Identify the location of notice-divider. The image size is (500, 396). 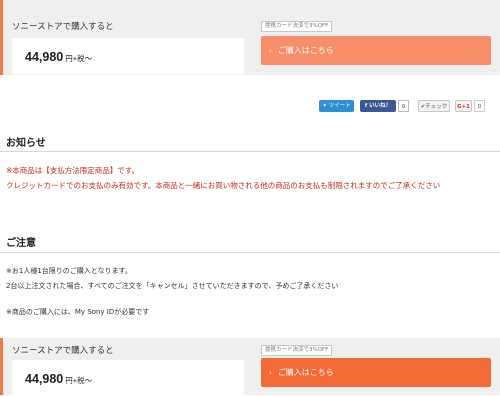
(250, 151).